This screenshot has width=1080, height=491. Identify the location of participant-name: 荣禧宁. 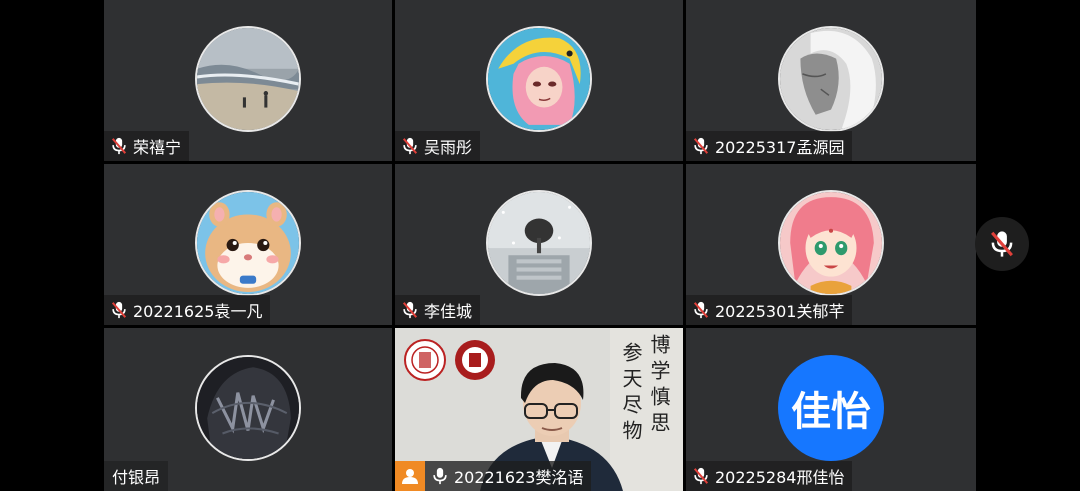
(157, 147).